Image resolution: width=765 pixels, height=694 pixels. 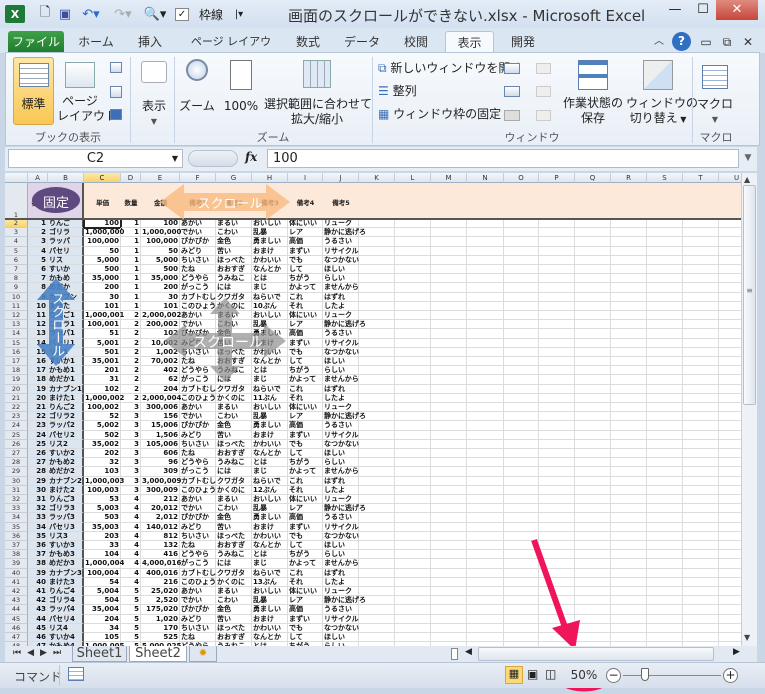 What do you see at coordinates (672, 675) in the screenshot?
I see `zoom-slider-track` at bounding box center [672, 675].